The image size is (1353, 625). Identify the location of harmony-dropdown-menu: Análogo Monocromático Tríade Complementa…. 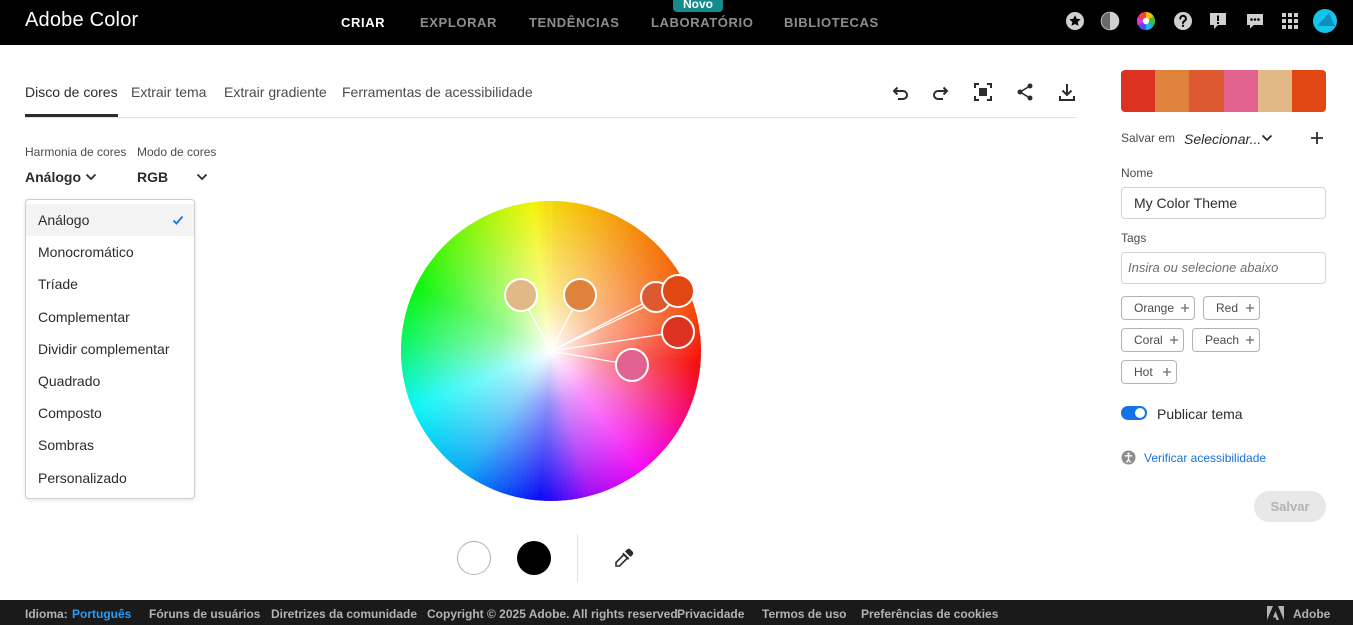
(110, 349).